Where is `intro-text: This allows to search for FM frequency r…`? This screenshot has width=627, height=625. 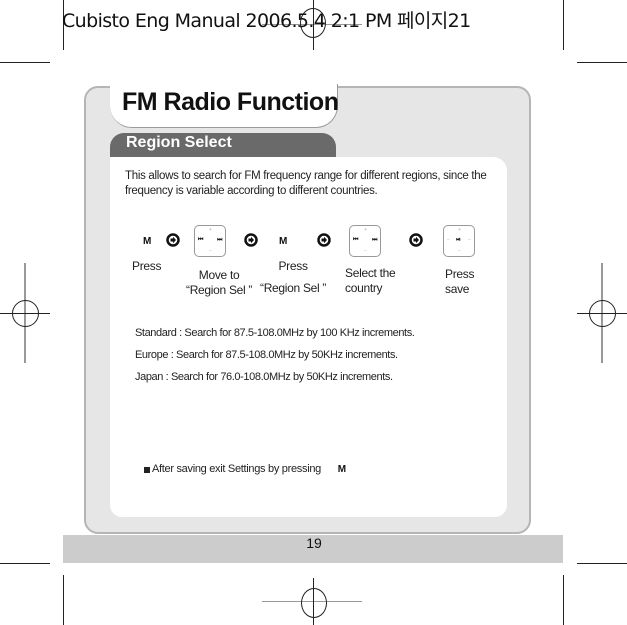
intro-text: This allows to search for FM frequency r… is located at coordinates (306, 183).